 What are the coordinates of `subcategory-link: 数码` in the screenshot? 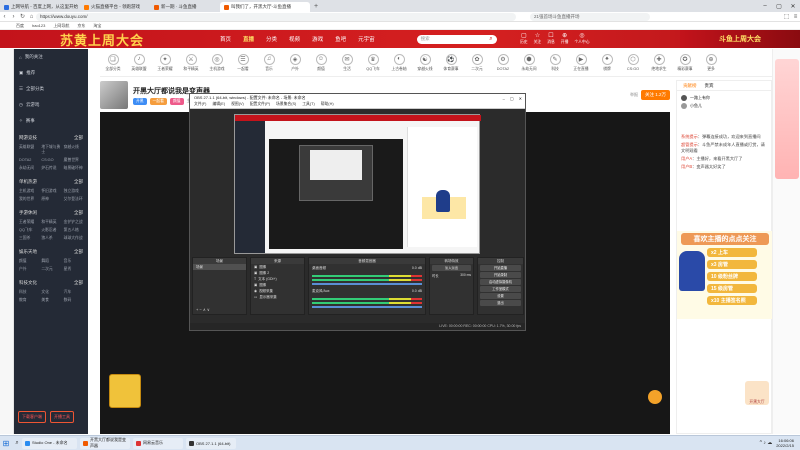 It's located at (73, 300).